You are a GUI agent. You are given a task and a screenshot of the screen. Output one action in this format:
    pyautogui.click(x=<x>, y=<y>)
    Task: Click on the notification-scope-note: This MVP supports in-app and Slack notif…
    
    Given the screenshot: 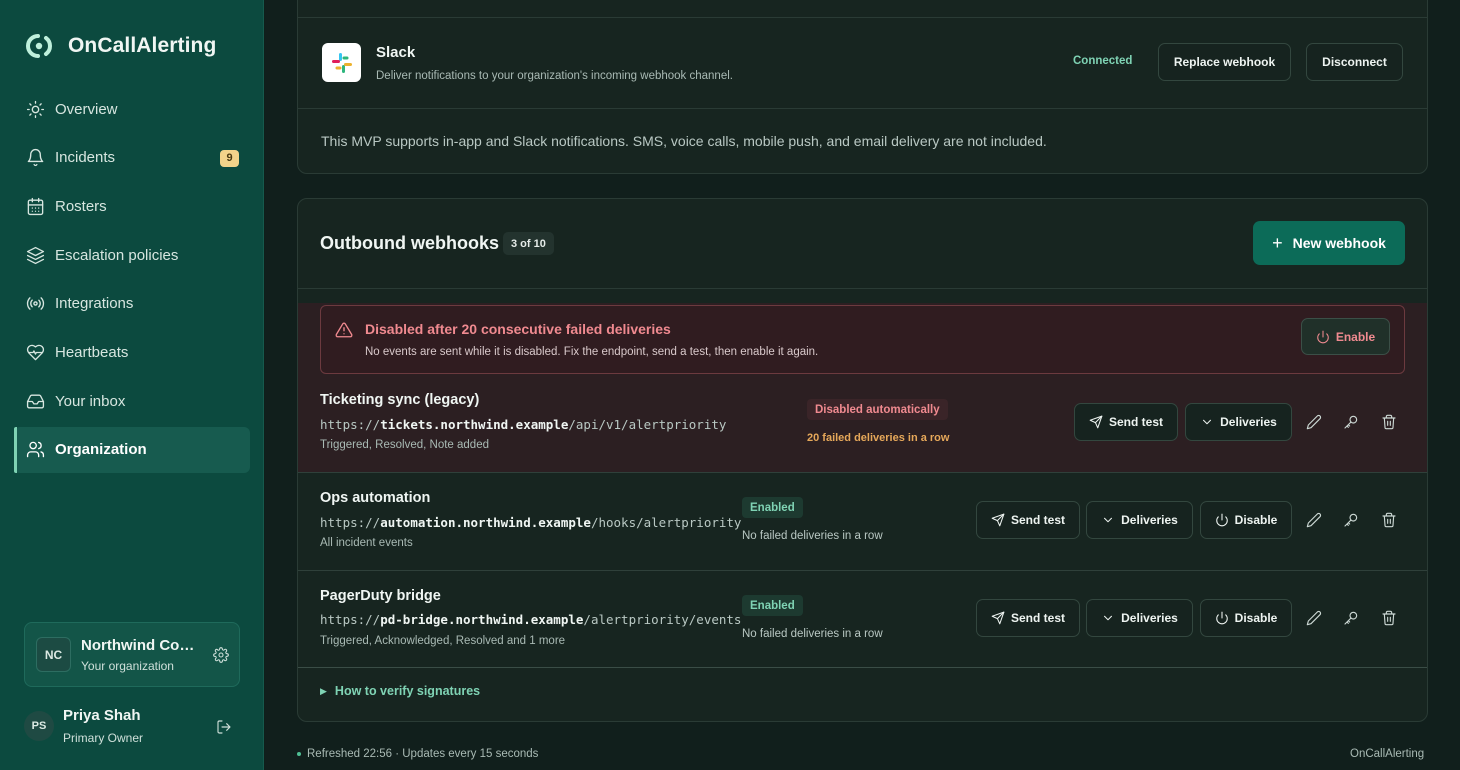 What is the action you would take?
    pyautogui.click(x=684, y=141)
    